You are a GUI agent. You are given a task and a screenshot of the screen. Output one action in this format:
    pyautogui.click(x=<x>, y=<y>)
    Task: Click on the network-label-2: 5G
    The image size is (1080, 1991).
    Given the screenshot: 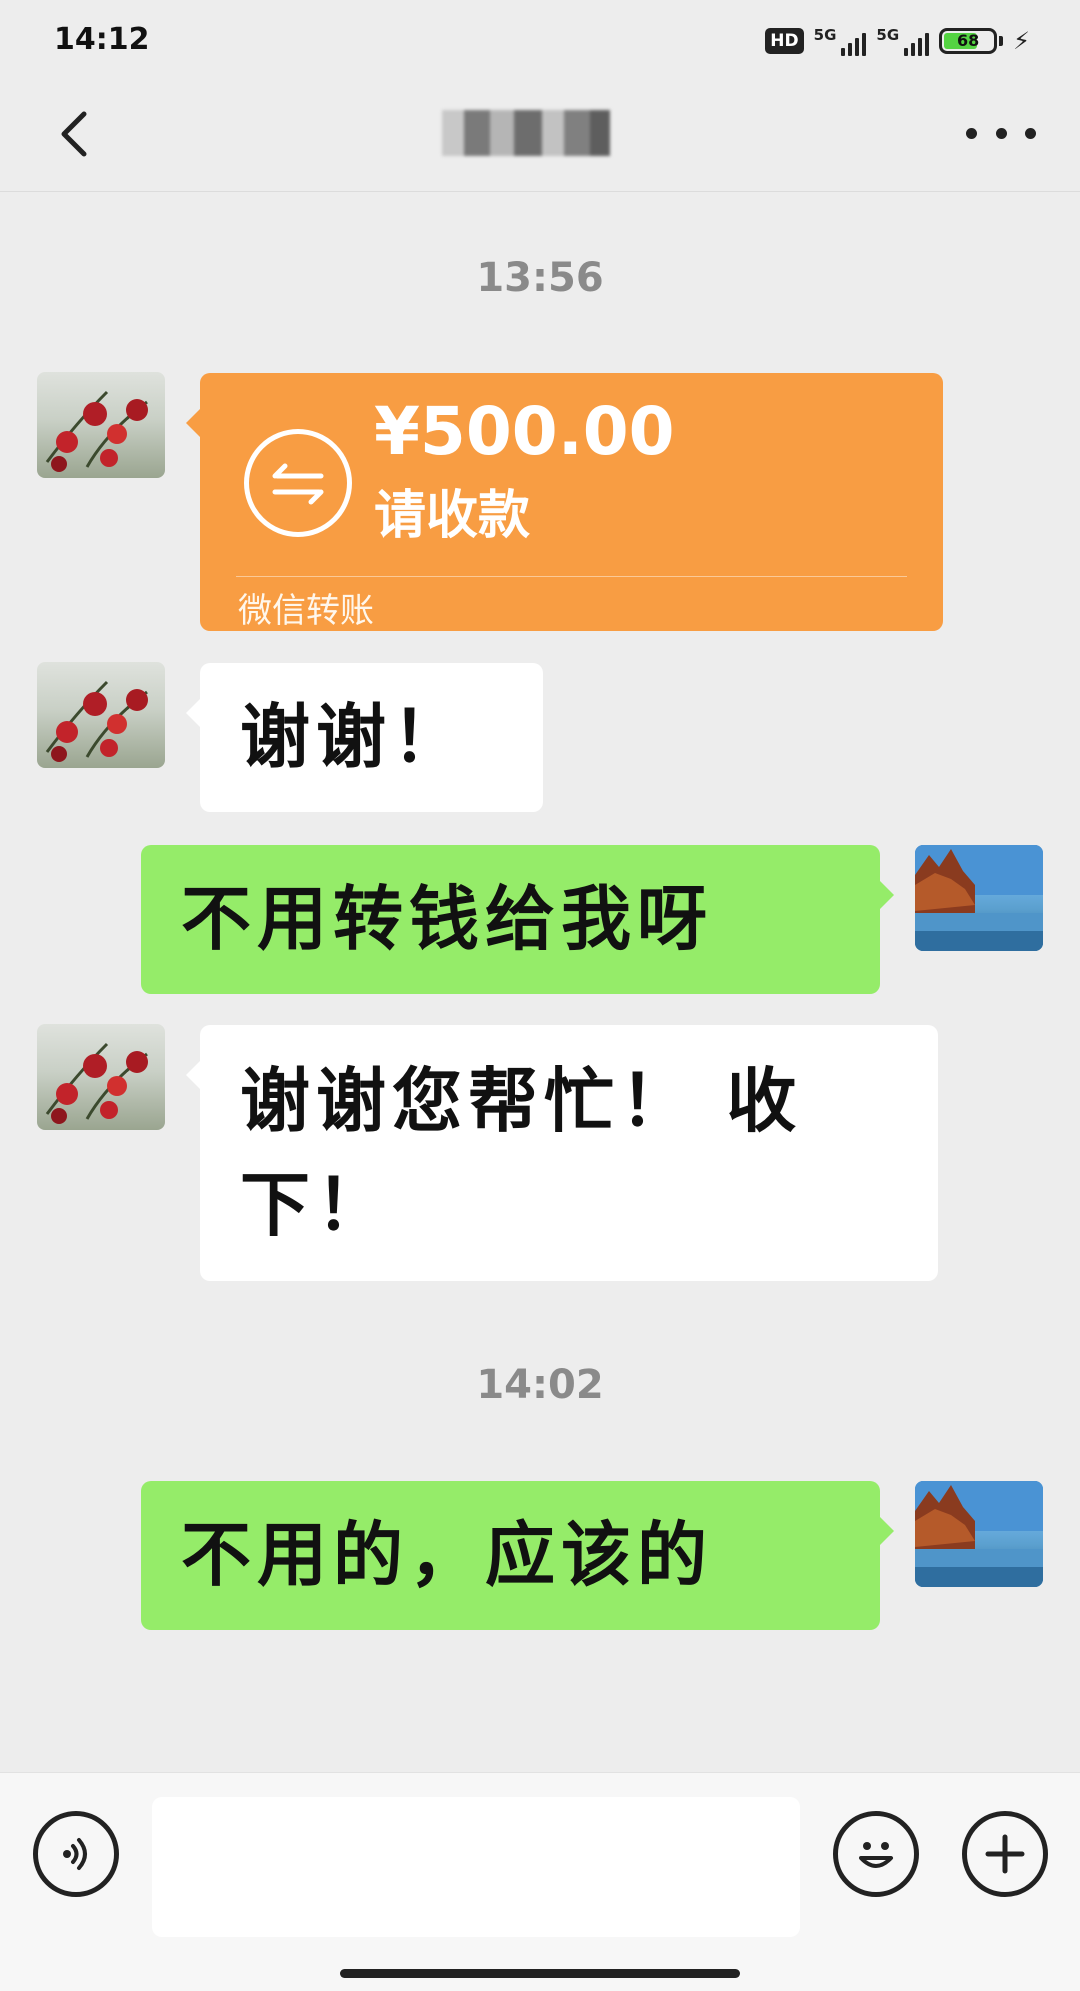 What is the action you would take?
    pyautogui.click(x=888, y=35)
    